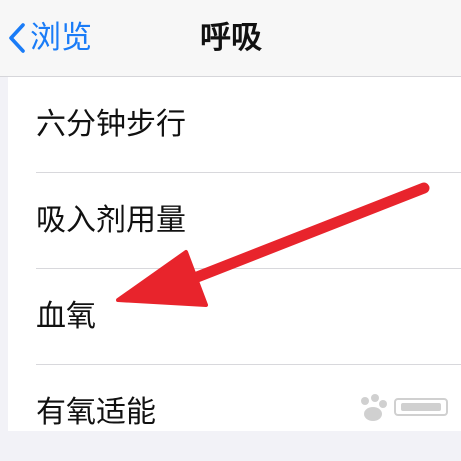 This screenshot has height=461, width=461. What do you see at coordinates (96, 412) in the screenshot?
I see `list-item-label: 有氧适能` at bounding box center [96, 412].